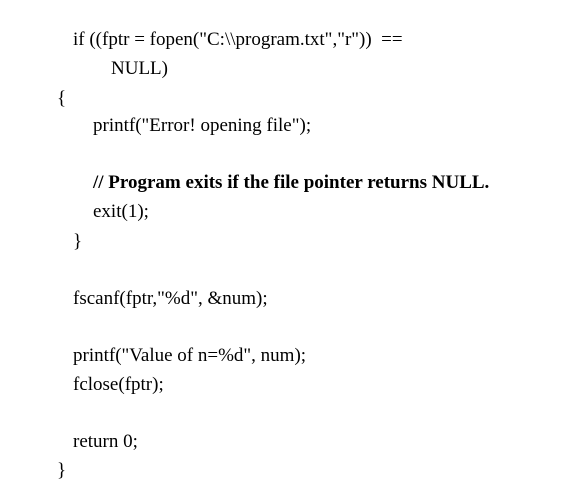 Image resolution: width=574 pixels, height=493 pixels. Describe the element at coordinates (170, 298) in the screenshot. I see `fscanf-line: fscanf(fptr,"%d", &num);` at that location.